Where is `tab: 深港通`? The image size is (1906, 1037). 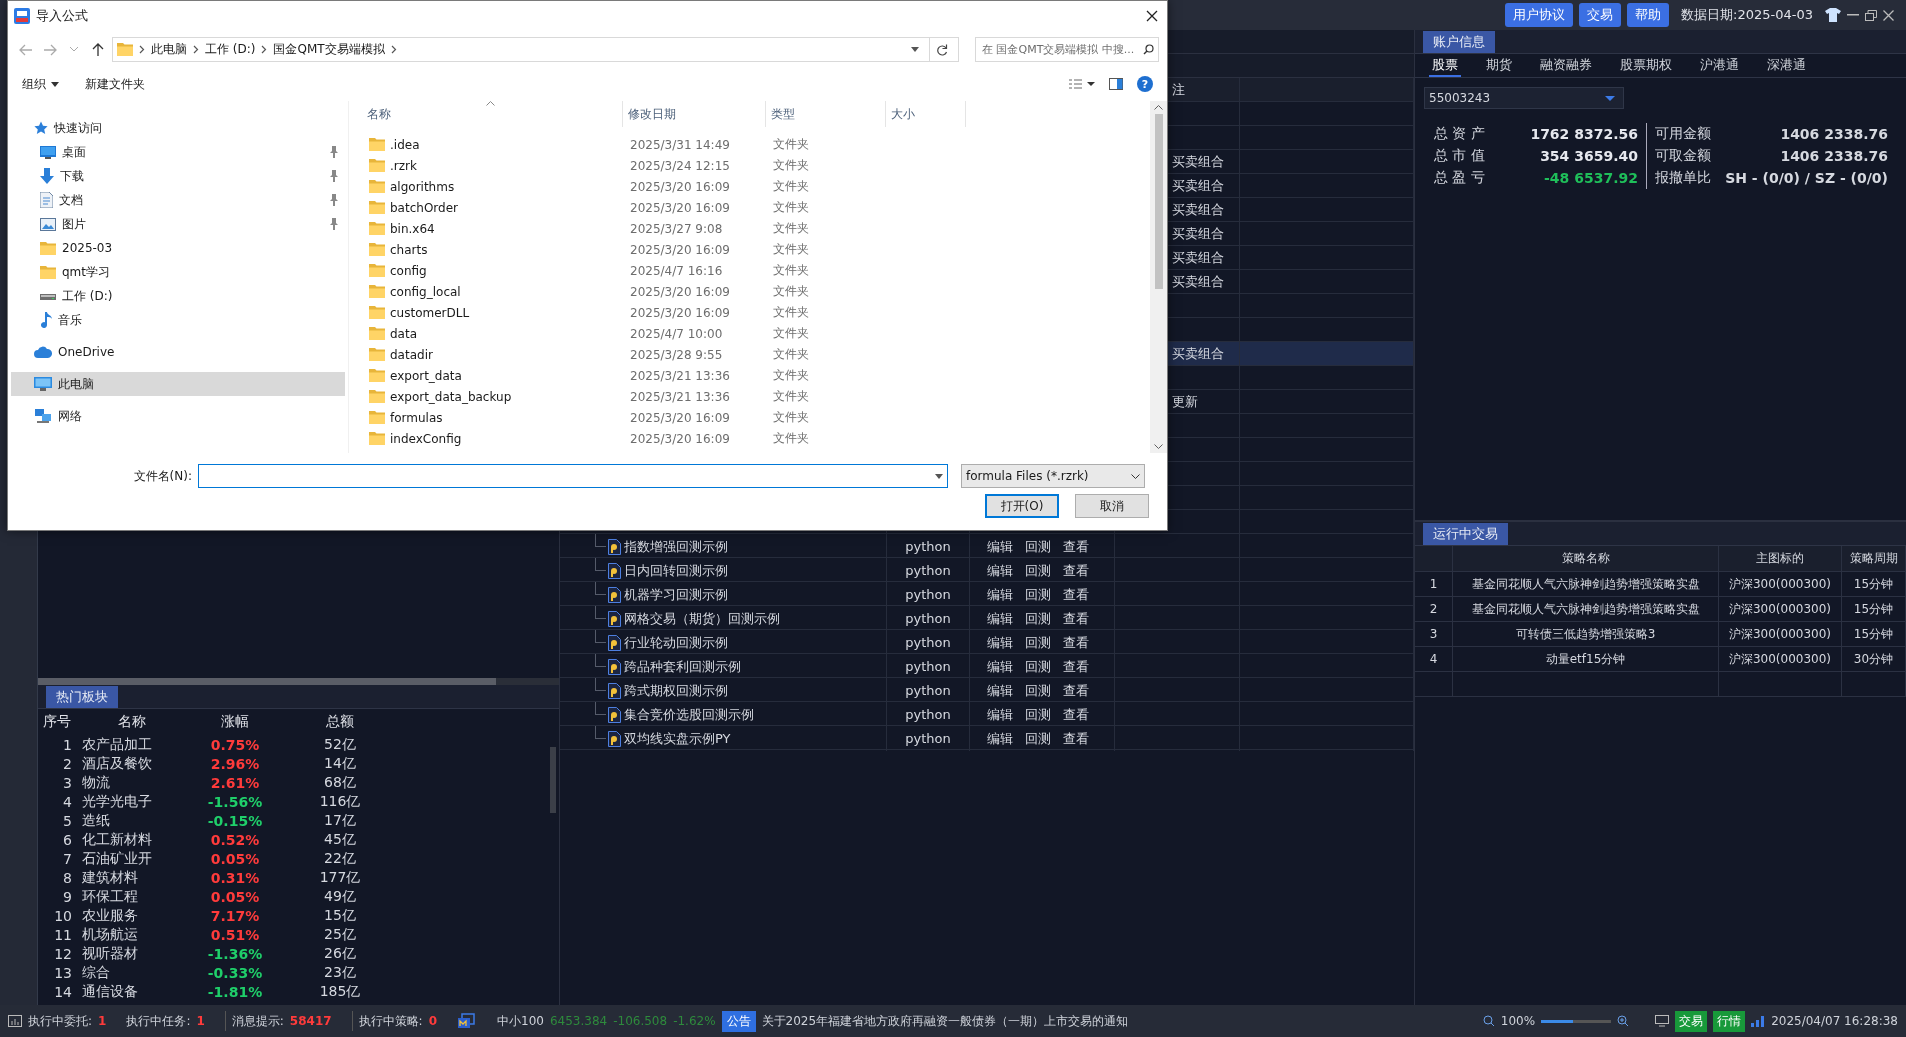
tab: 深港通 is located at coordinates (1786, 65).